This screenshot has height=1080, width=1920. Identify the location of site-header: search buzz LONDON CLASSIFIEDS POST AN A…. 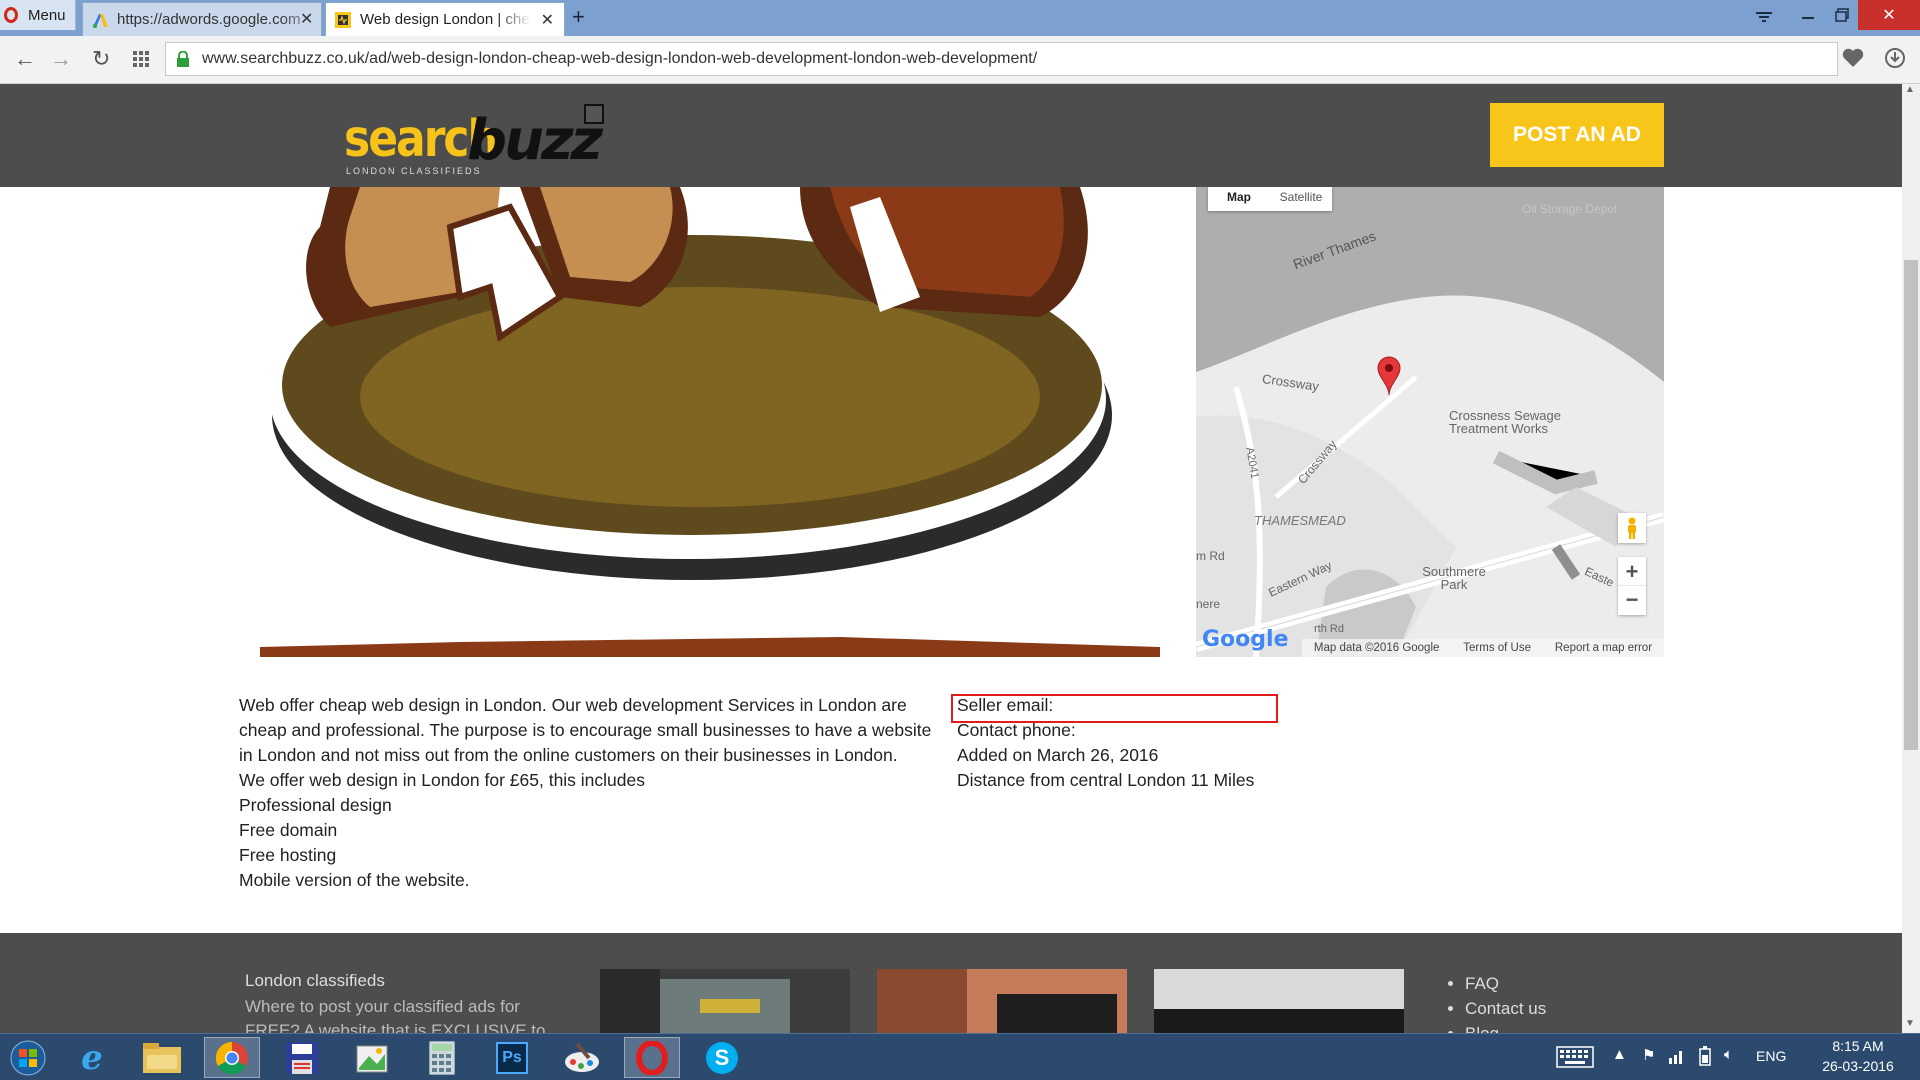
(951, 135).